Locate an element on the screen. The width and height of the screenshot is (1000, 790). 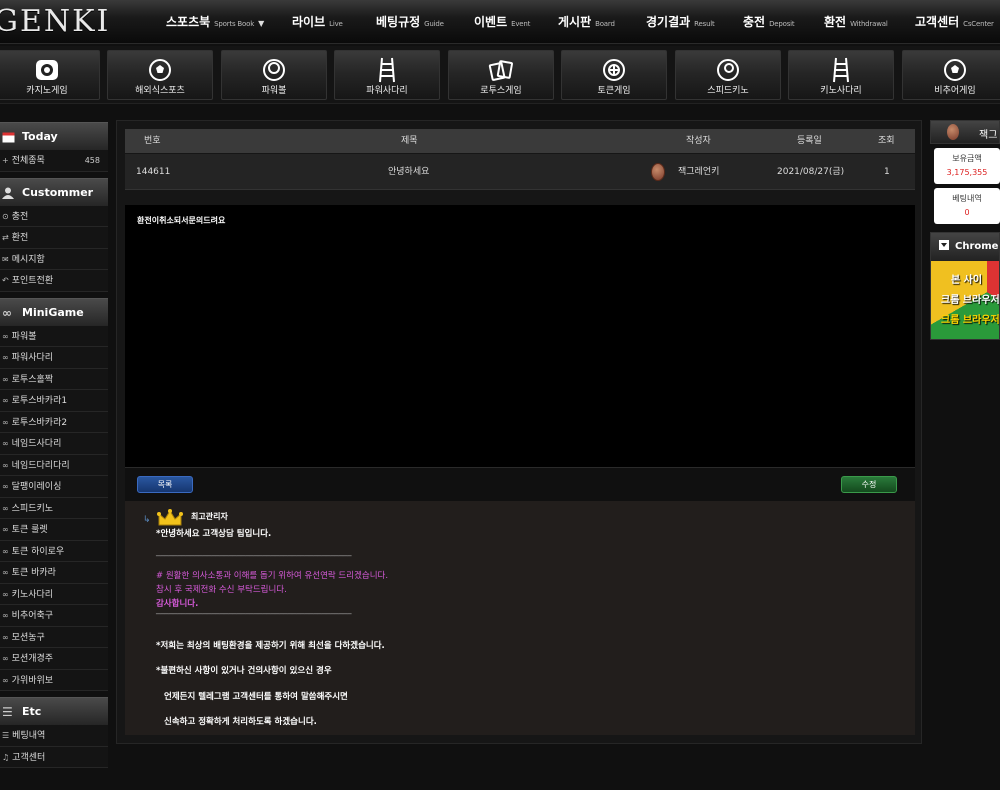
post-title: 안녕하세요 is located at coordinates (409, 172).